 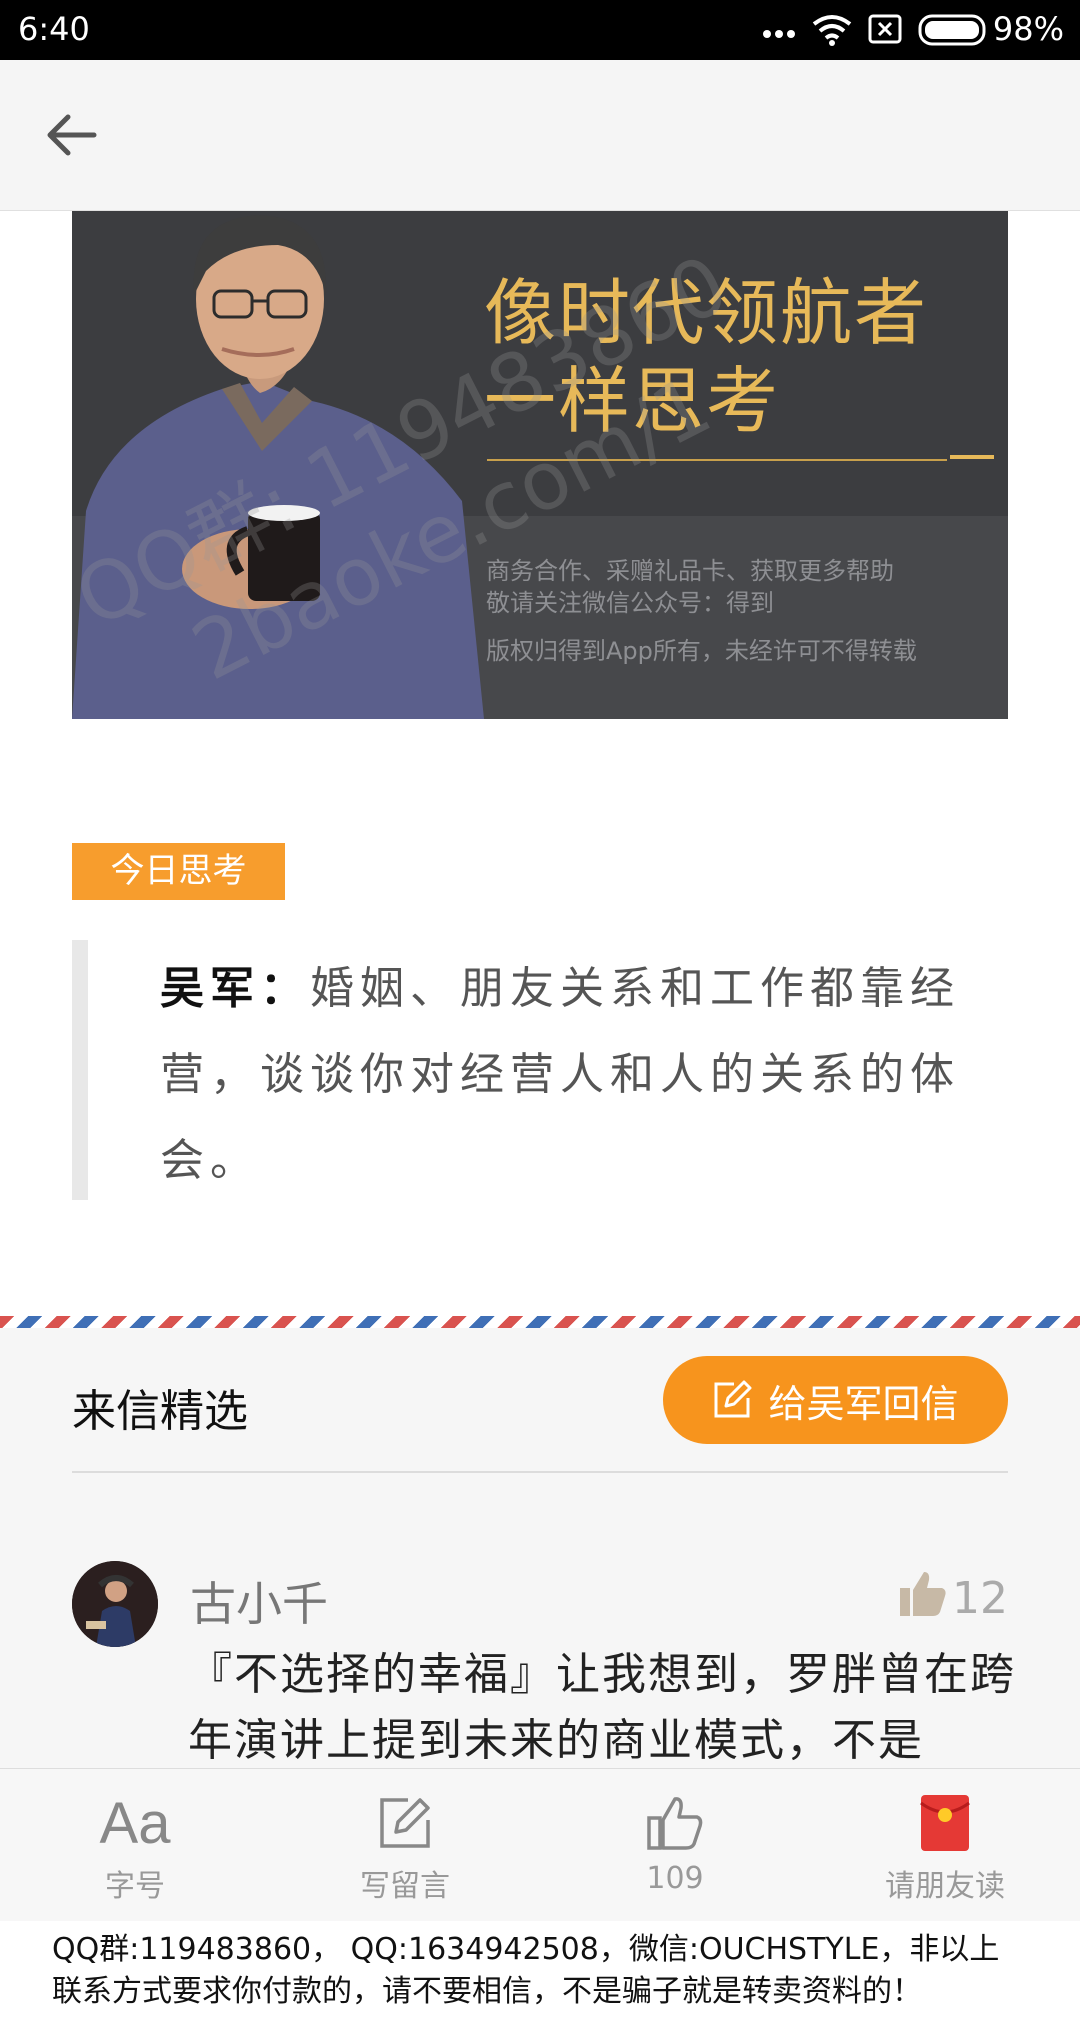 I want to click on thumbs-up-outline-icon, so click(x=675, y=1823).